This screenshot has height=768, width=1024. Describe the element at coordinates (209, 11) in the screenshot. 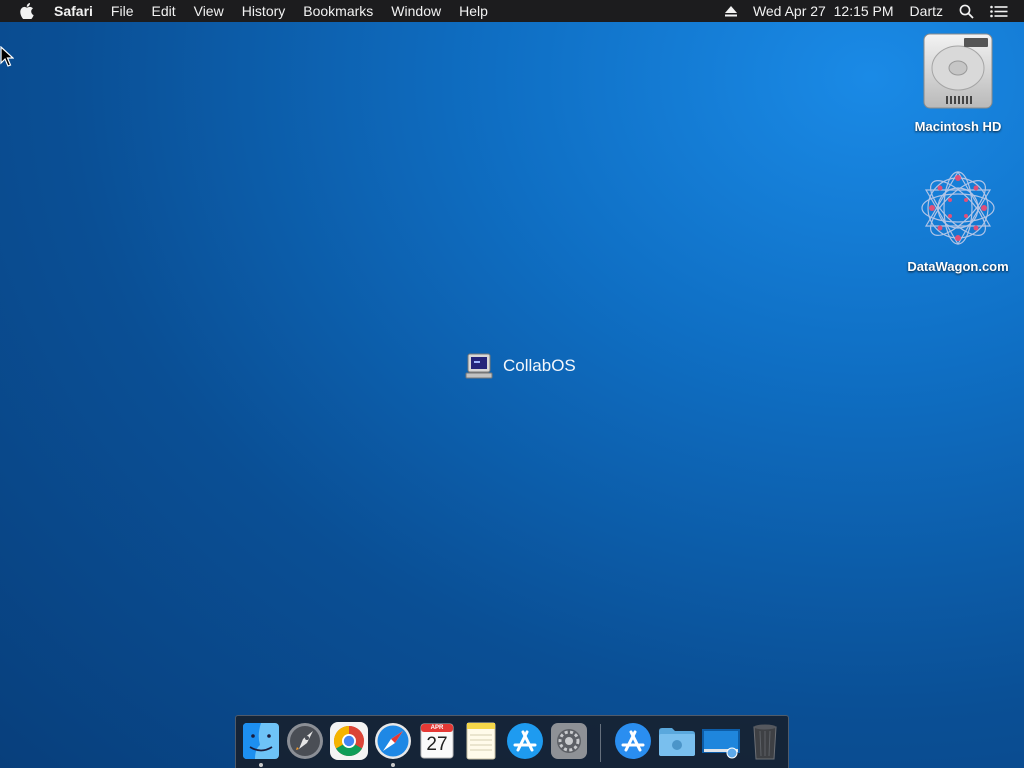

I see `menu-view: View` at that location.